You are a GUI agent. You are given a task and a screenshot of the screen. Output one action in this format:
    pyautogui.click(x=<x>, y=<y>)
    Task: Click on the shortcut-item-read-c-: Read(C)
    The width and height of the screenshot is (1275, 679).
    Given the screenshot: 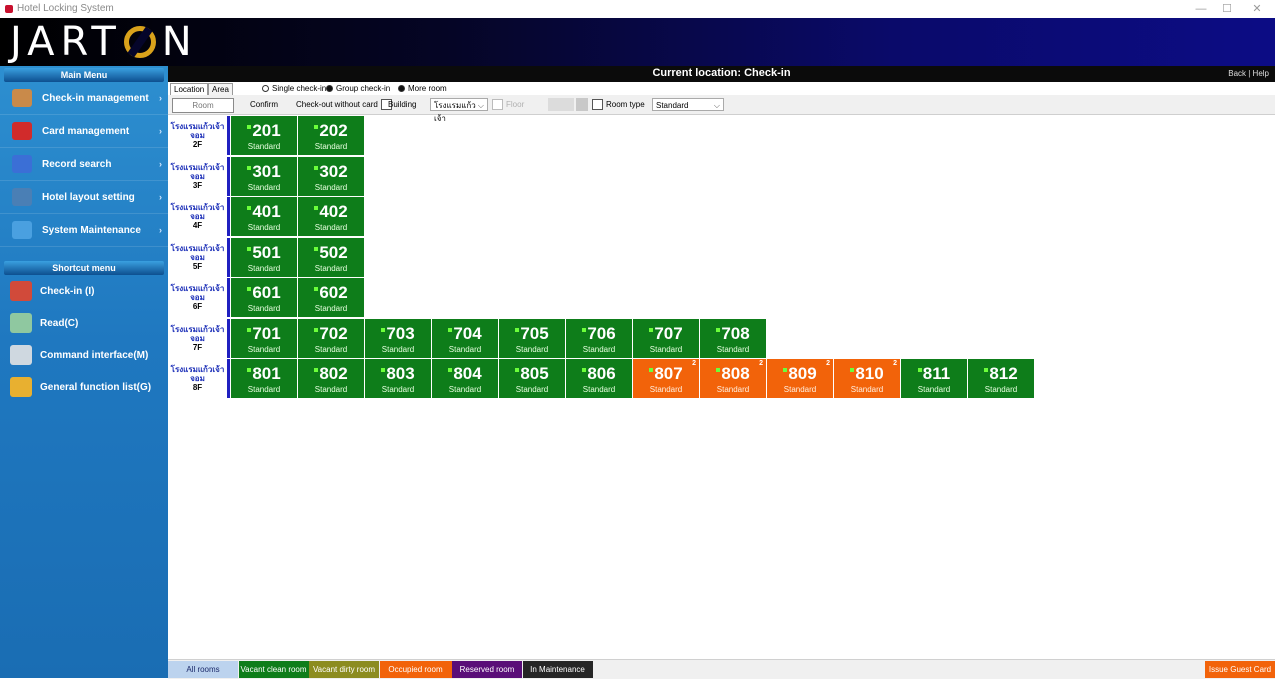 What is the action you would take?
    pyautogui.click(x=84, y=323)
    